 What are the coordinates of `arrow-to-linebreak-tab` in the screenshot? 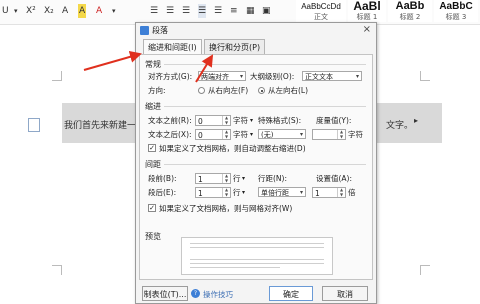 It's located at (204, 68).